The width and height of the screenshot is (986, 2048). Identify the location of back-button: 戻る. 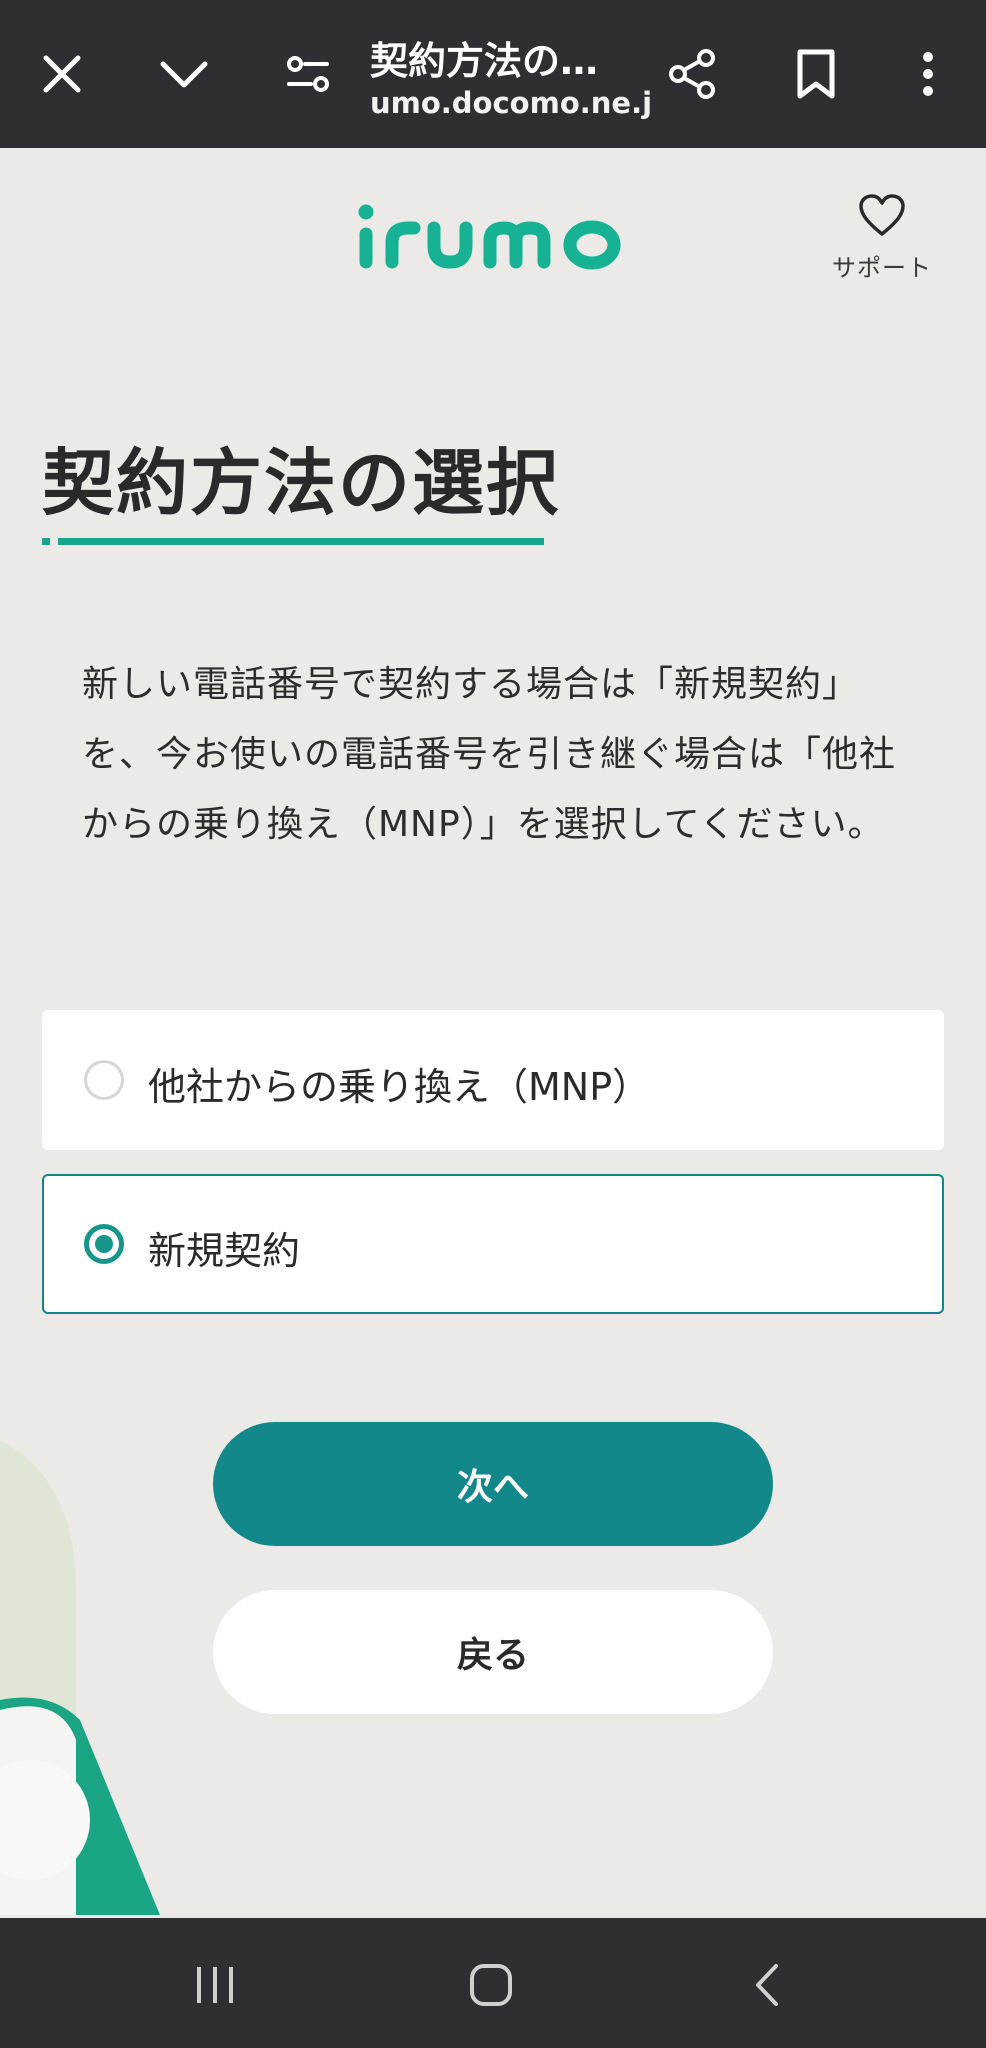
(493, 1652).